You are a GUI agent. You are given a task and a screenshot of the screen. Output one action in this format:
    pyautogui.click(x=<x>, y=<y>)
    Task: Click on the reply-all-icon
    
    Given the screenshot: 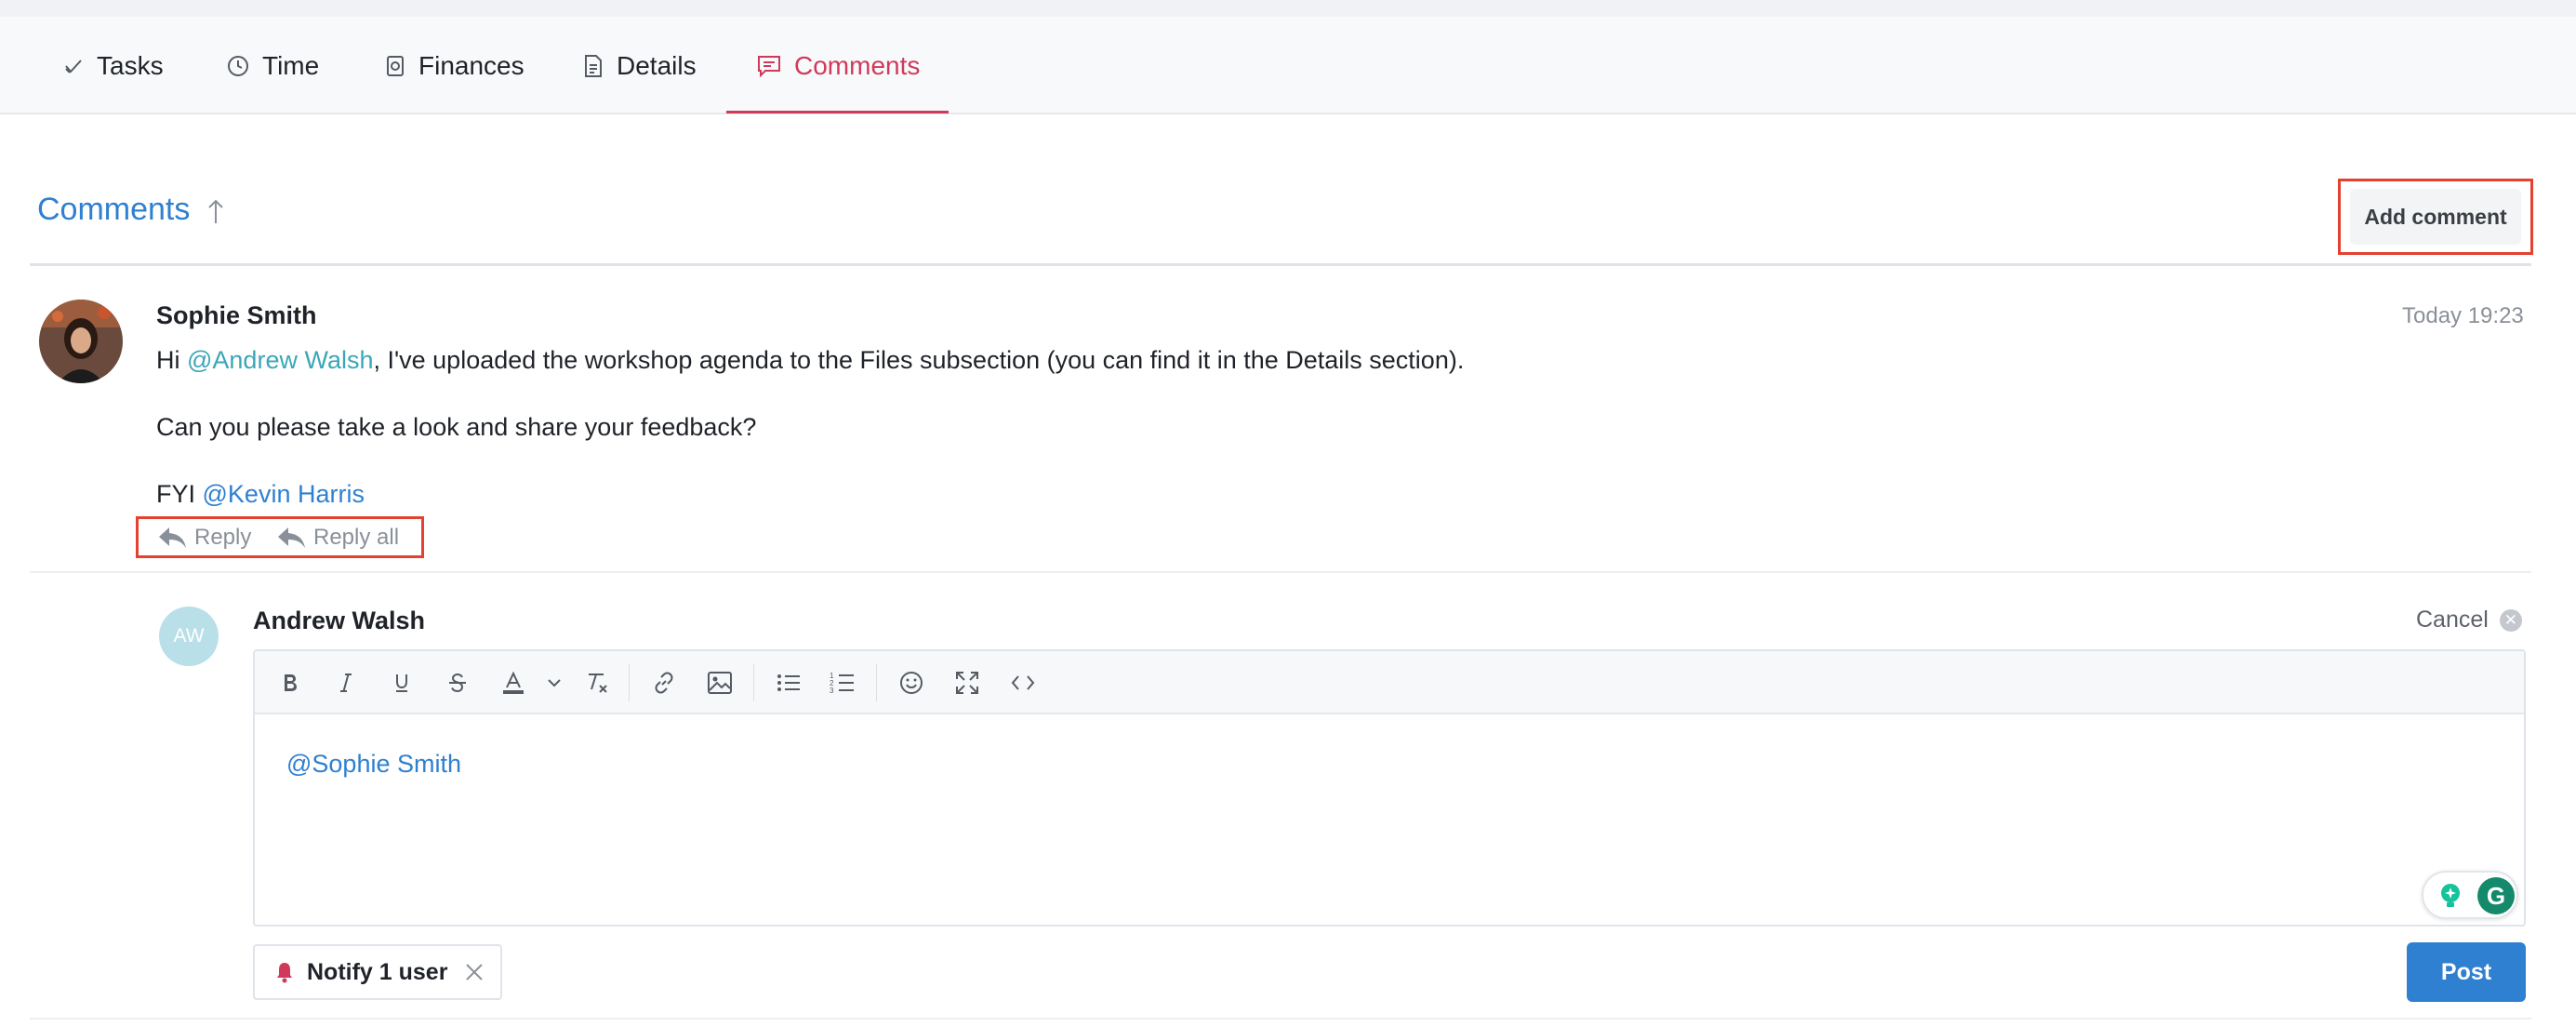 What is the action you would take?
    pyautogui.click(x=291, y=537)
    